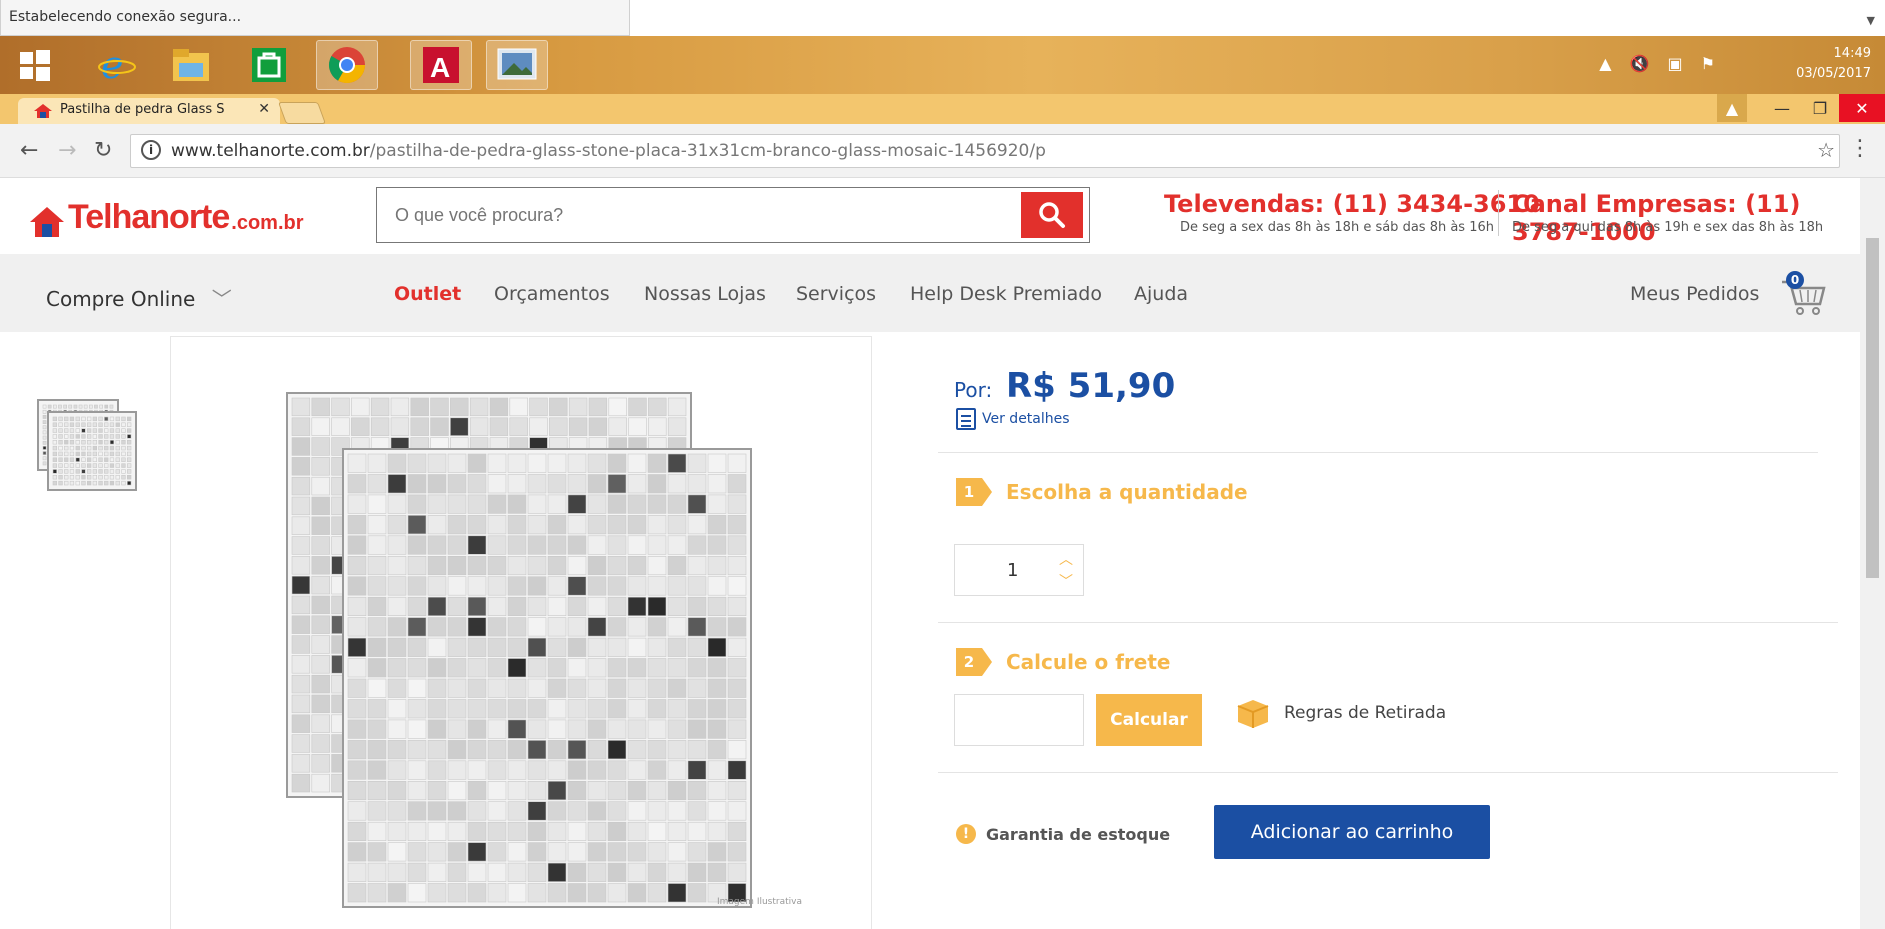  I want to click on step-title: Calcule o frete, so click(1088, 662).